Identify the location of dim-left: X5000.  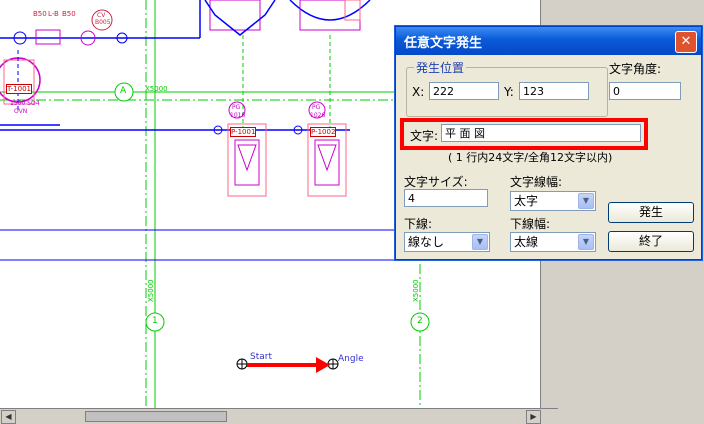
(151, 290).